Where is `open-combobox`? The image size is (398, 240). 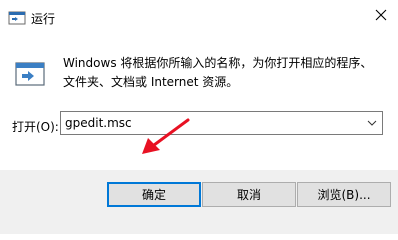 open-combobox is located at coordinates (221, 123).